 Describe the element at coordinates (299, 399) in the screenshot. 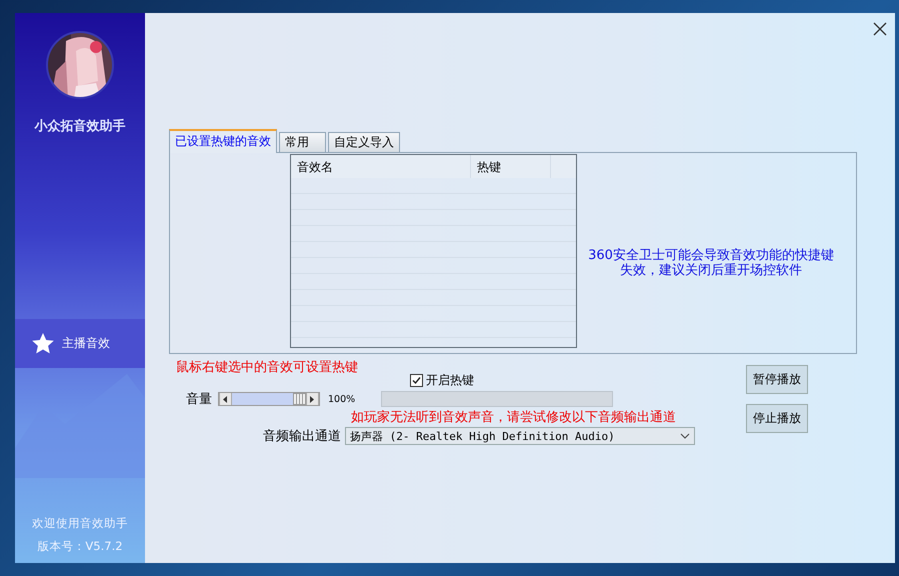

I see `slider-thumb` at that location.